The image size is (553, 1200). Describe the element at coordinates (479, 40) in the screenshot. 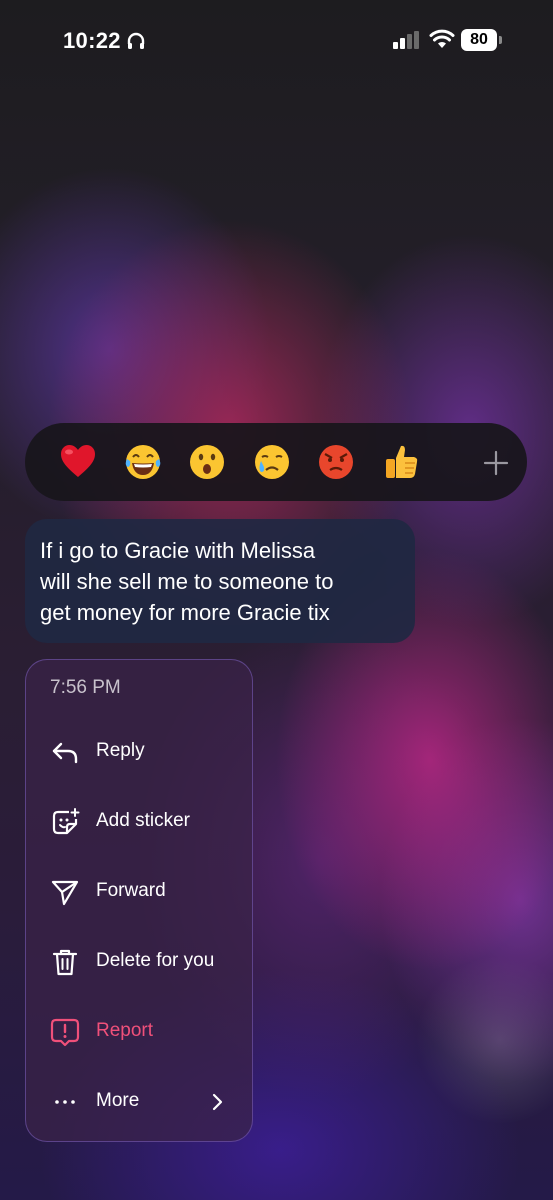

I see `battery-level: 80` at that location.